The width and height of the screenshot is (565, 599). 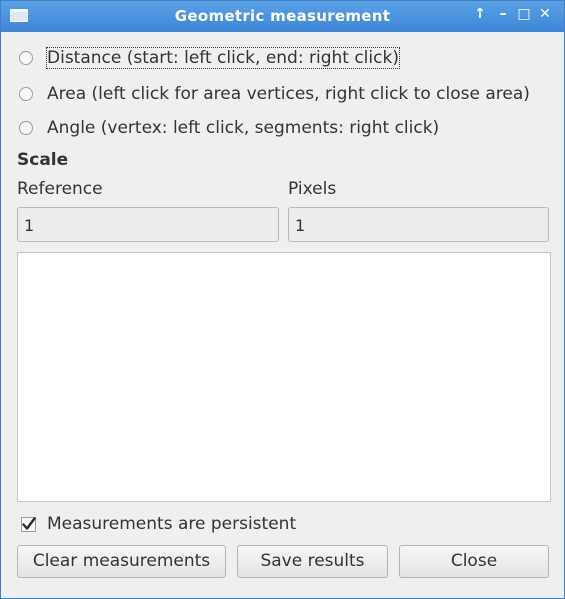 What do you see at coordinates (148, 224) in the screenshot?
I see `reference-input: 1` at bounding box center [148, 224].